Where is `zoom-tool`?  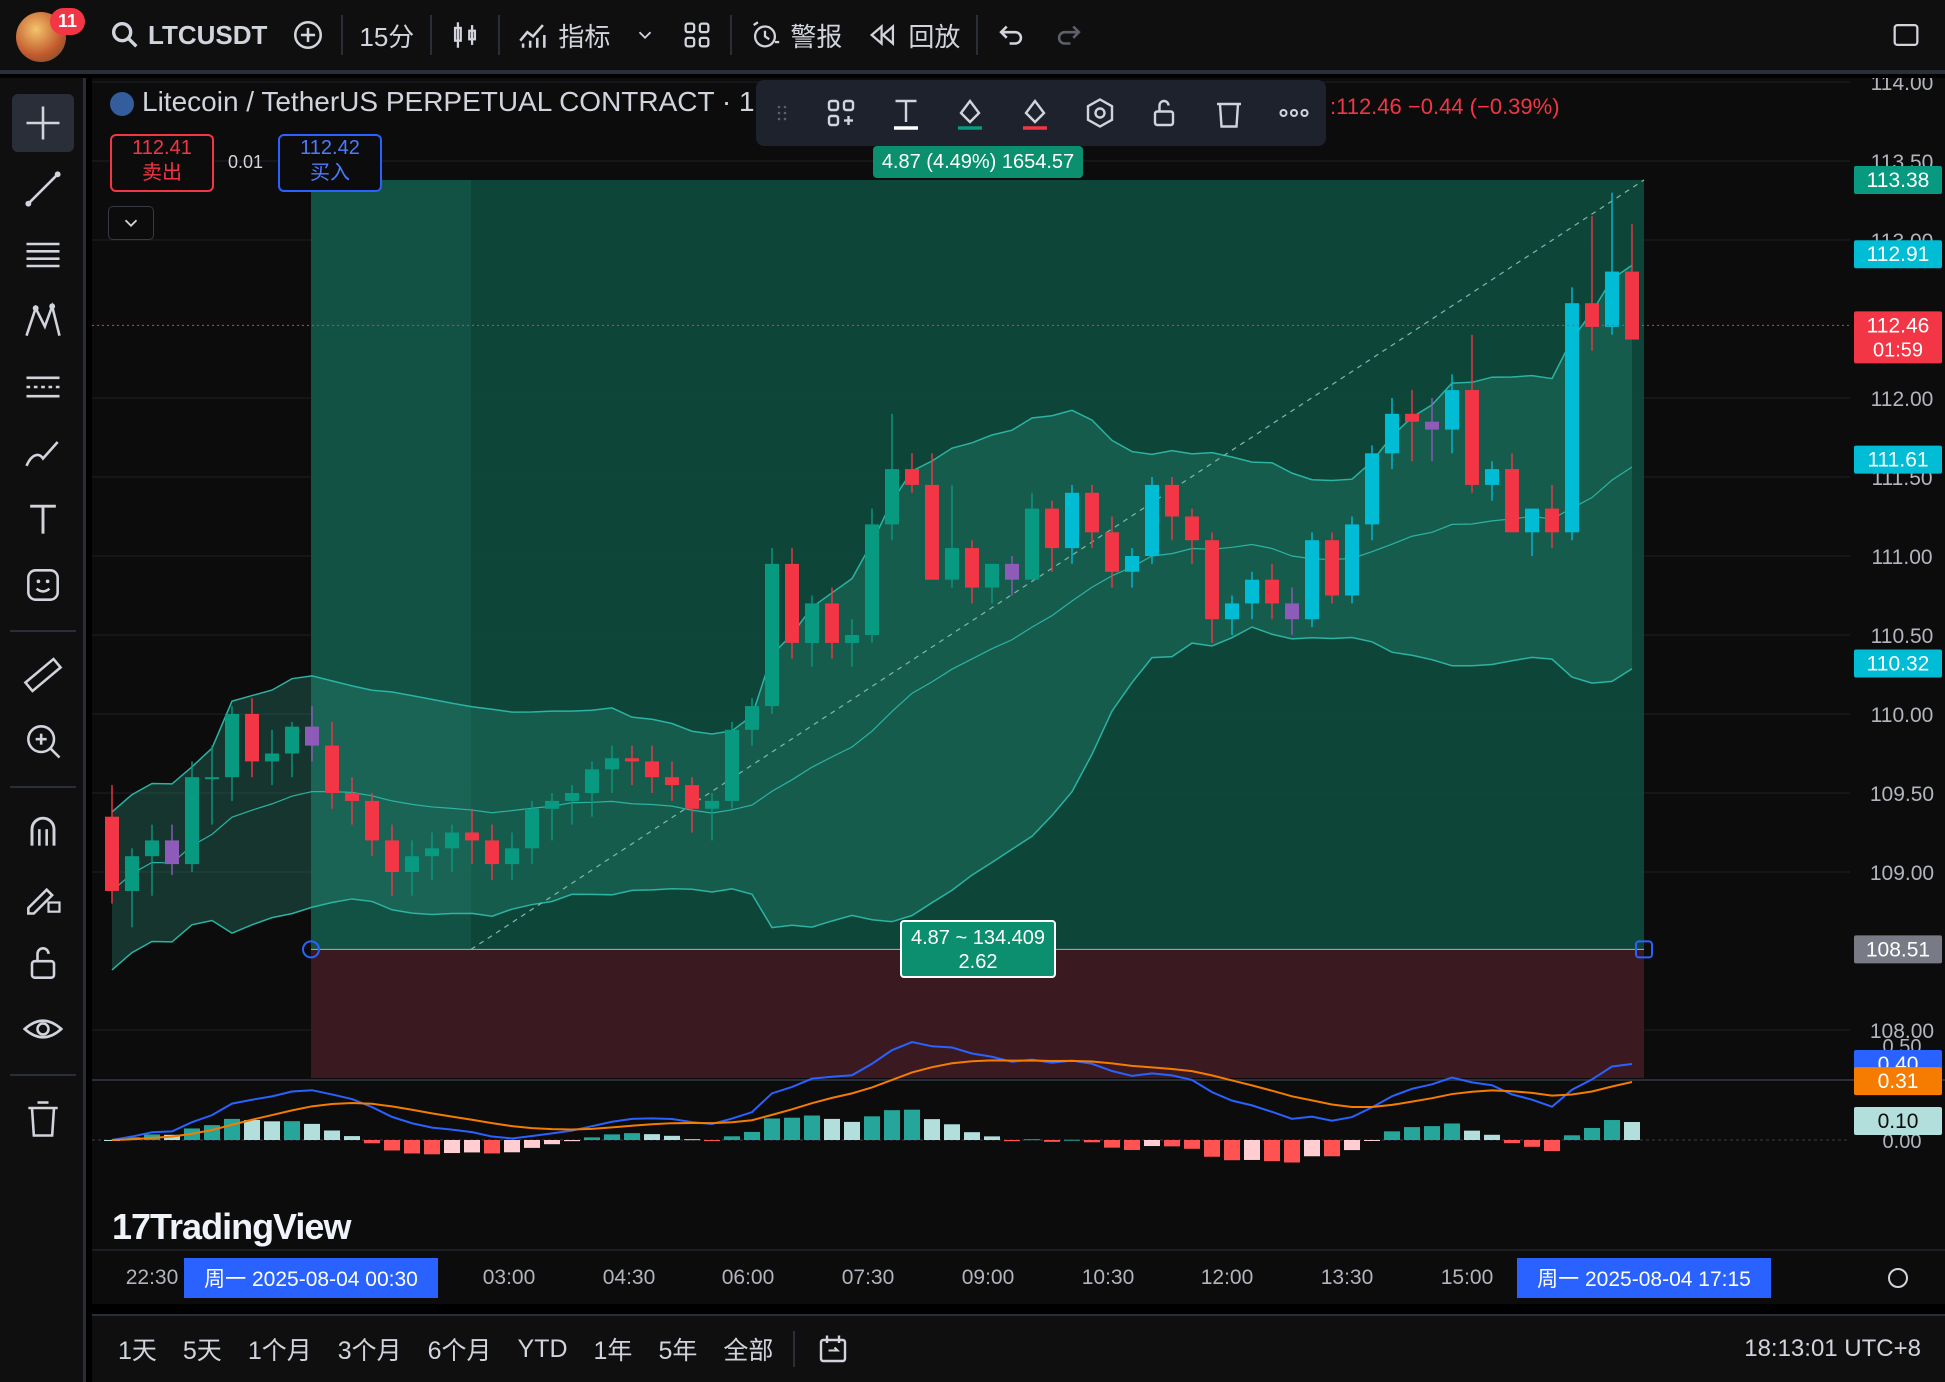 zoom-tool is located at coordinates (43, 741).